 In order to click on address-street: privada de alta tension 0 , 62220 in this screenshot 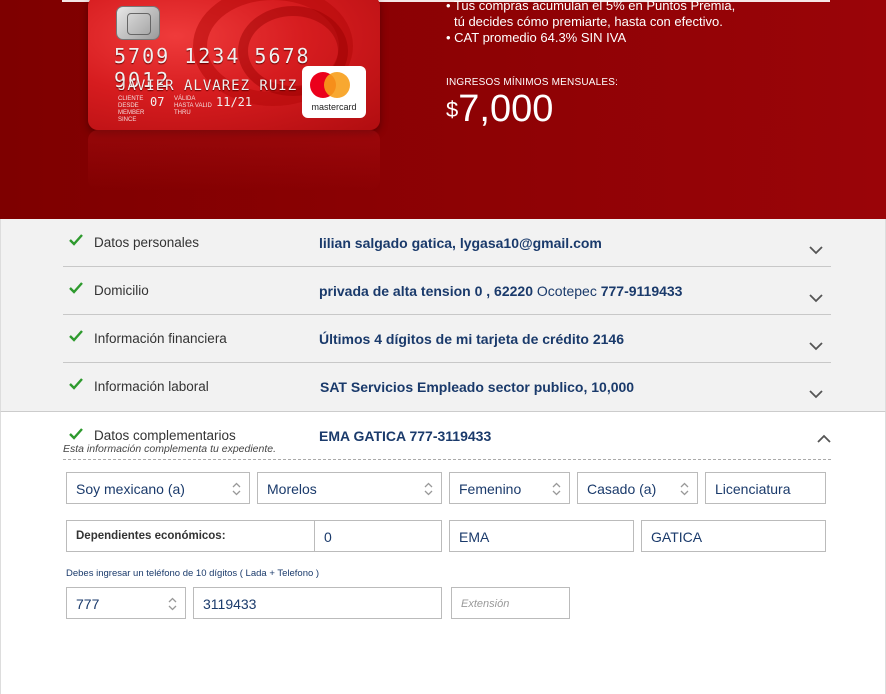, I will do `click(426, 291)`.